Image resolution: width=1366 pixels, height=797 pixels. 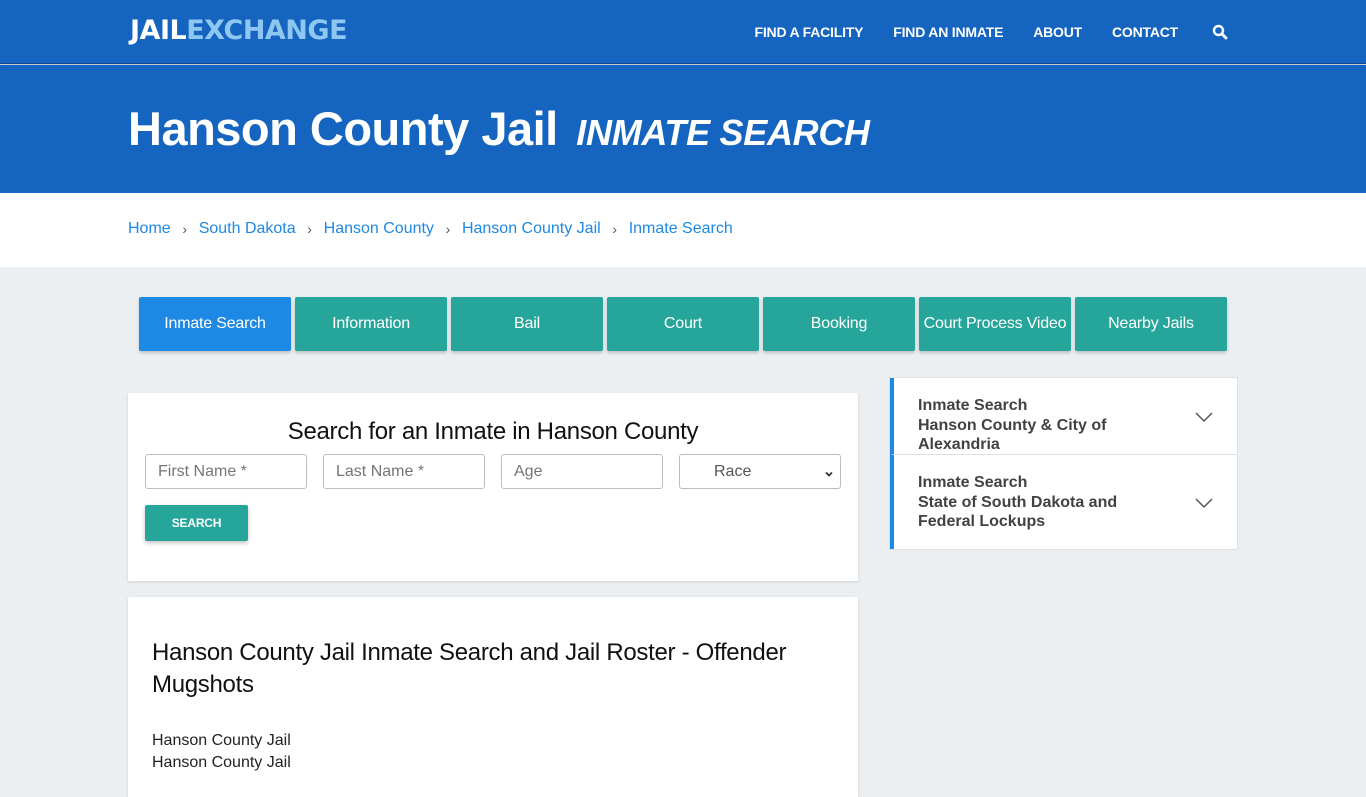 I want to click on site-logo: JAILEXCHANGE, so click(x=239, y=30).